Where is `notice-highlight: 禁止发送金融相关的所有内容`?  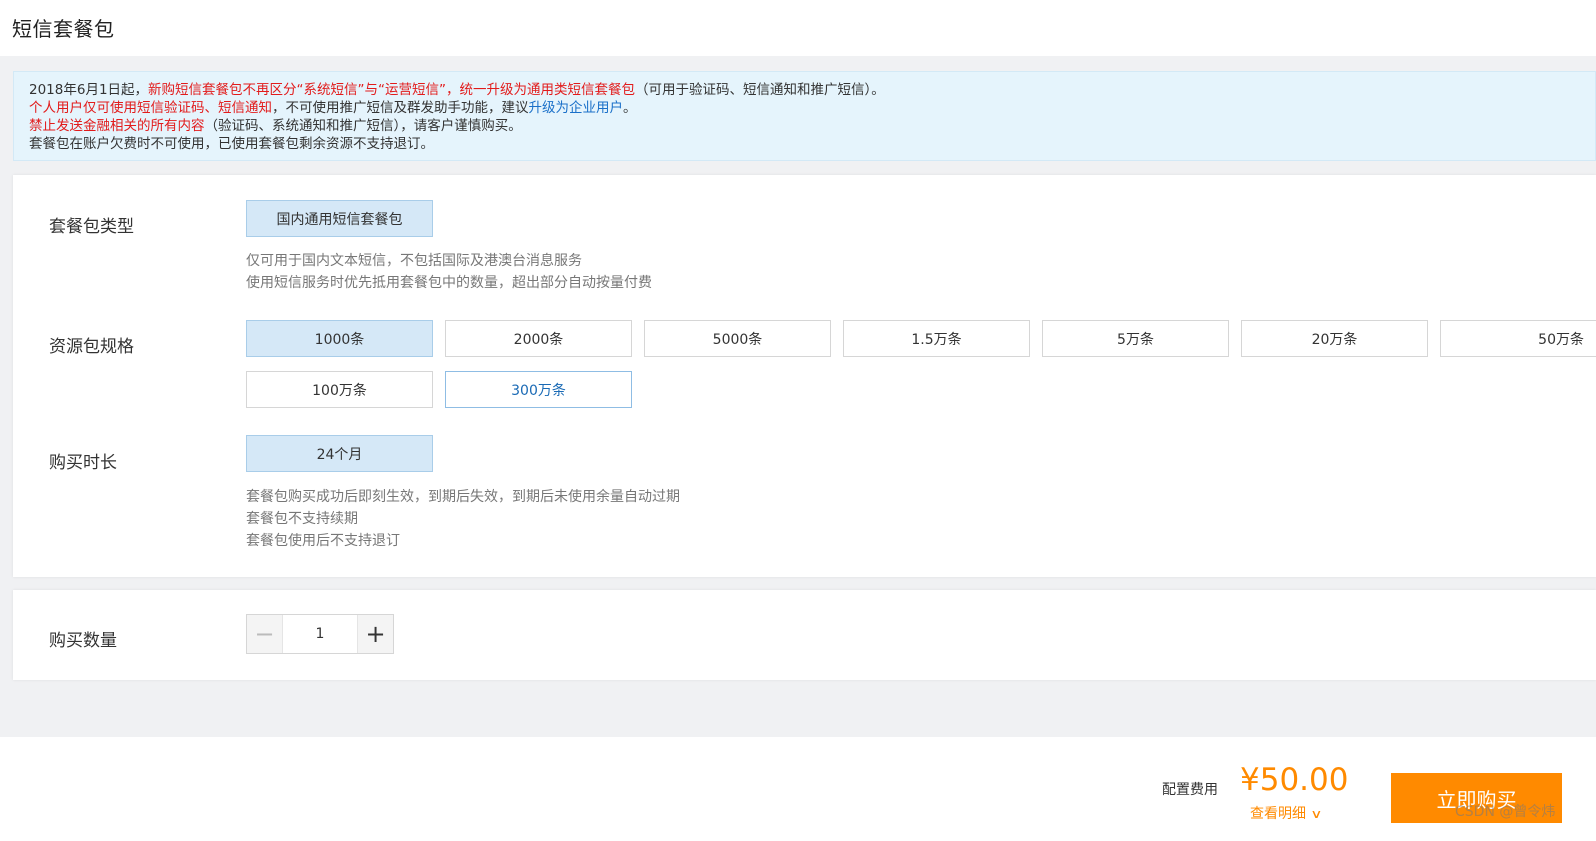 notice-highlight: 禁止发送金融相关的所有内容 is located at coordinates (117, 126).